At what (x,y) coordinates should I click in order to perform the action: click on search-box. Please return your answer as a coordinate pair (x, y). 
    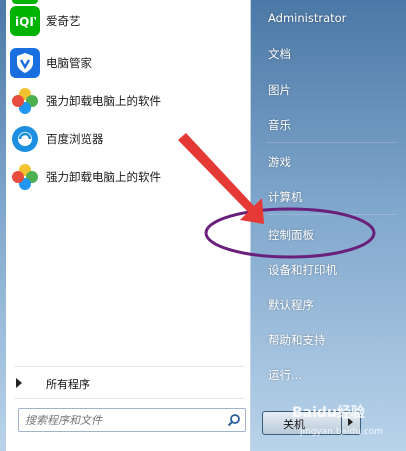
    Looking at the image, I should click on (132, 420).